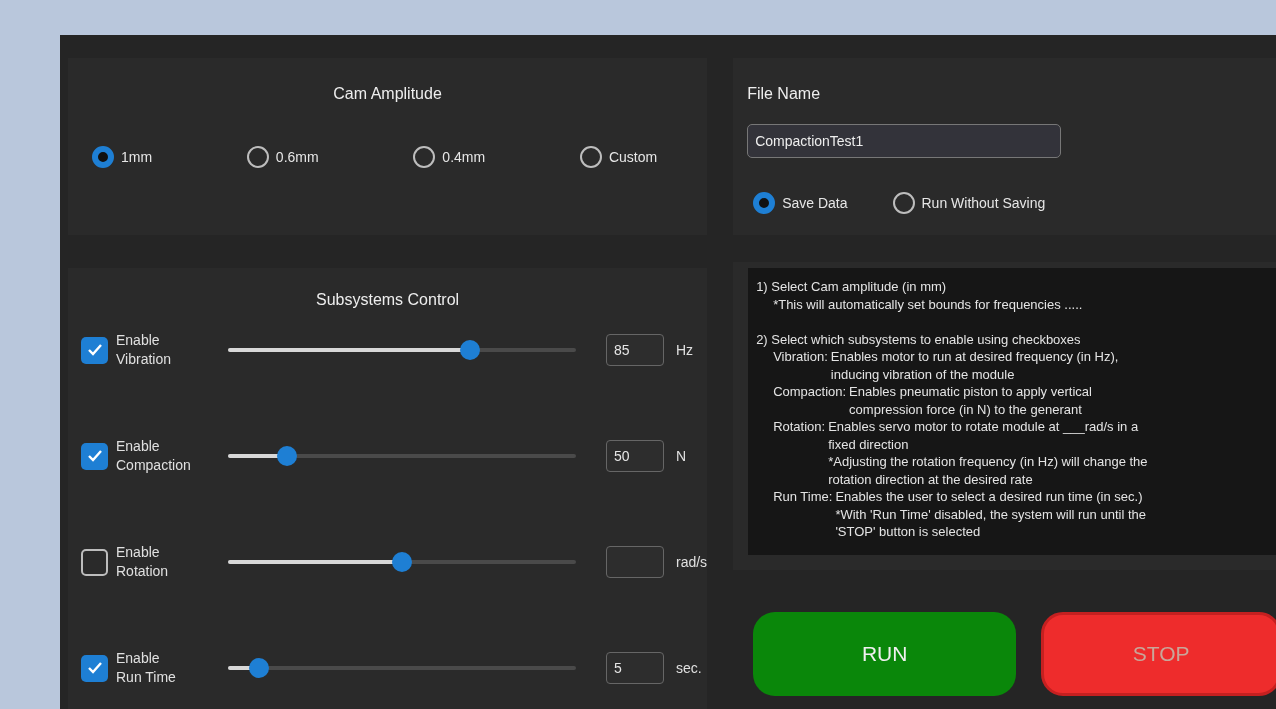  What do you see at coordinates (852, 287) in the screenshot?
I see `instruction-text: 1) Select Cam amplitude (in mm)` at bounding box center [852, 287].